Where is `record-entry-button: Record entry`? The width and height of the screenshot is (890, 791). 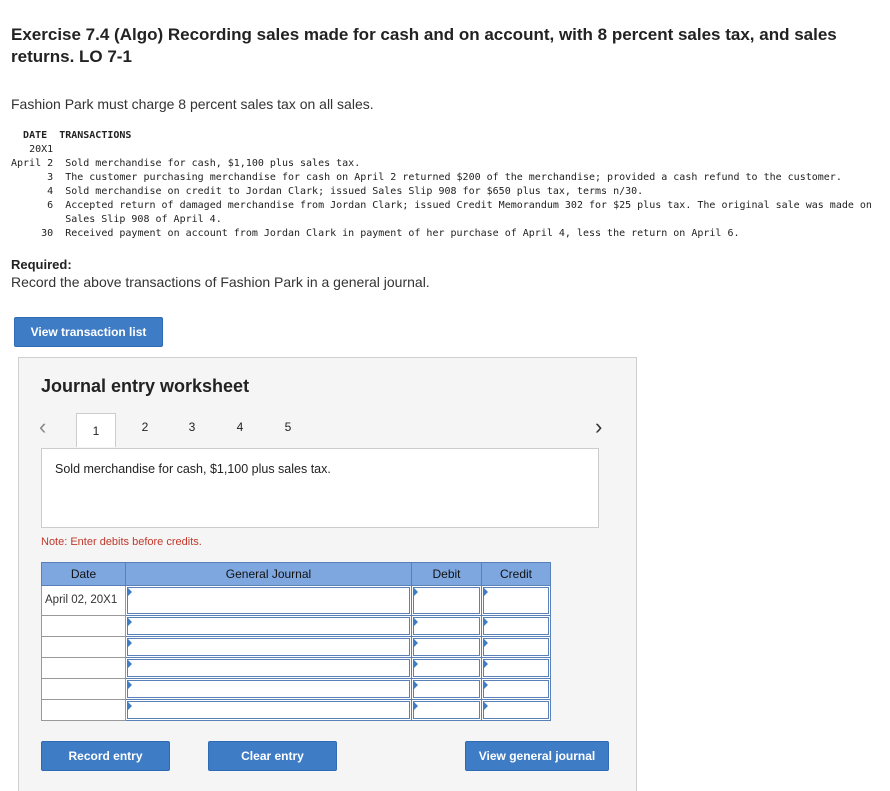
record-entry-button: Record entry is located at coordinates (105, 756).